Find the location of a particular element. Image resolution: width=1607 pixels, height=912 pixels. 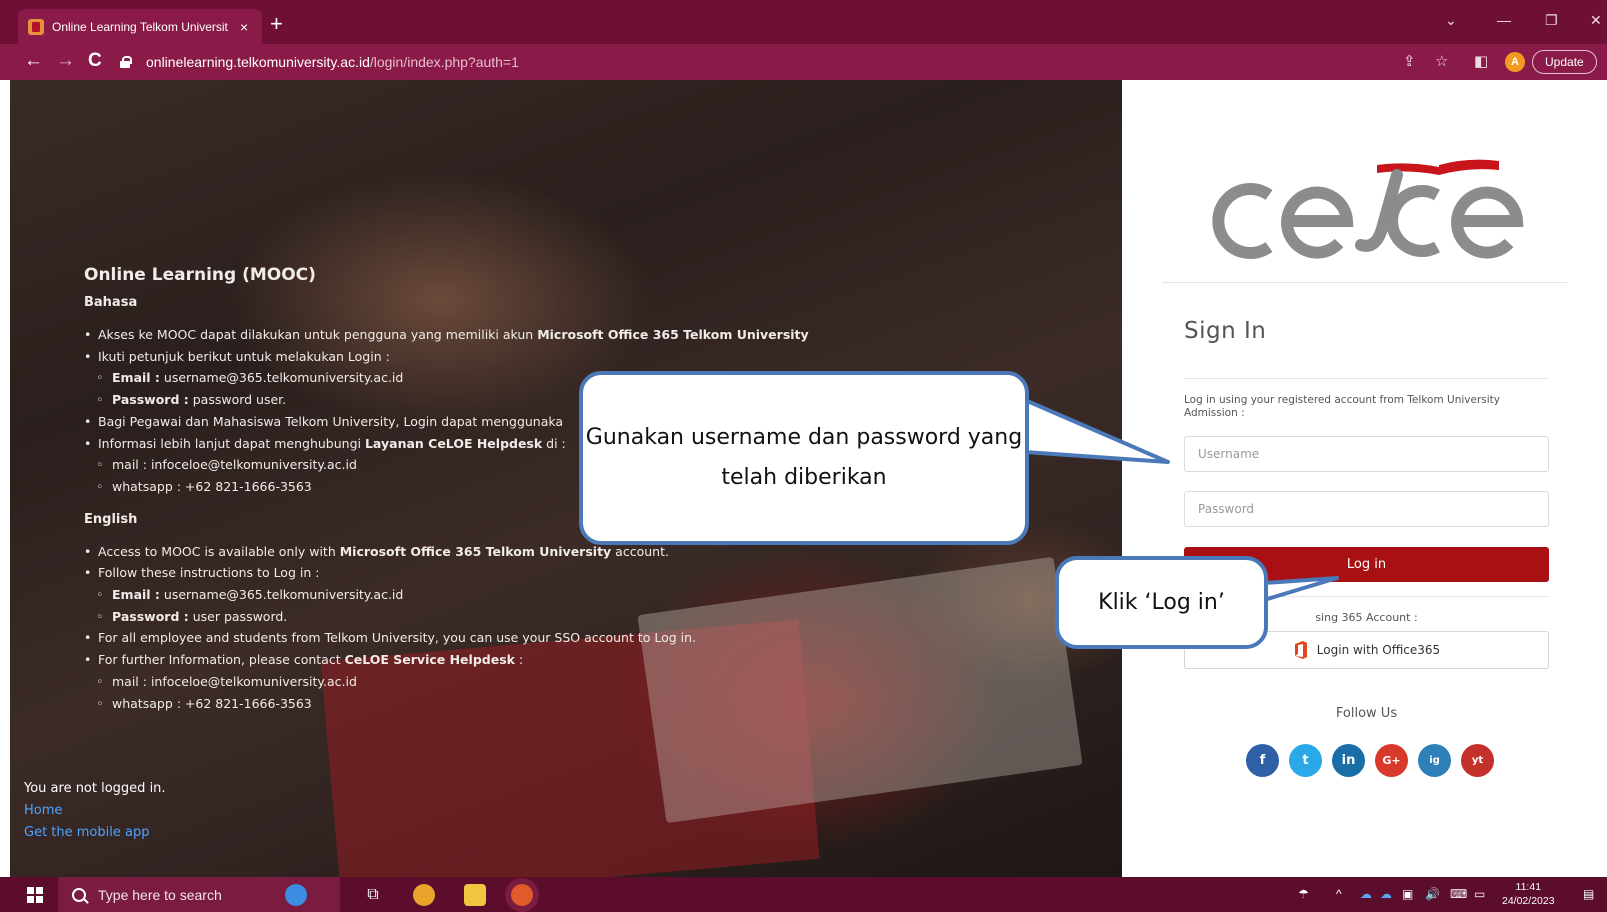

update-button: Update is located at coordinates (1564, 62).